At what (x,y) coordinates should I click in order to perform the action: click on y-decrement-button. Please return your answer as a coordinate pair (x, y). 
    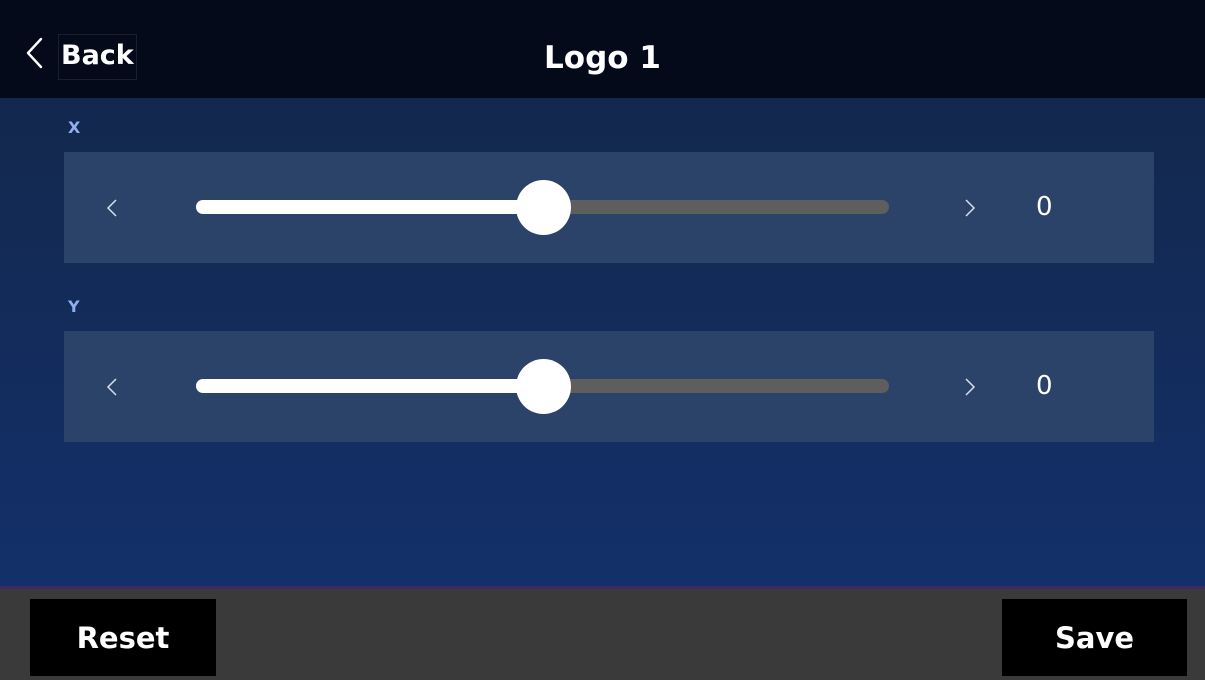
    Looking at the image, I should click on (112, 387).